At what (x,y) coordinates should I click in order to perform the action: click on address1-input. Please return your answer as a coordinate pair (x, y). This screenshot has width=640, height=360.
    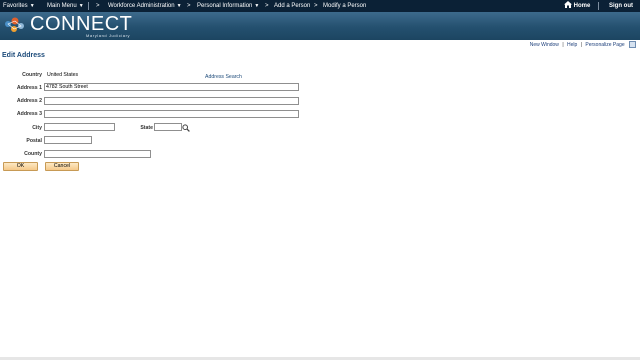
    Looking at the image, I should click on (171, 87).